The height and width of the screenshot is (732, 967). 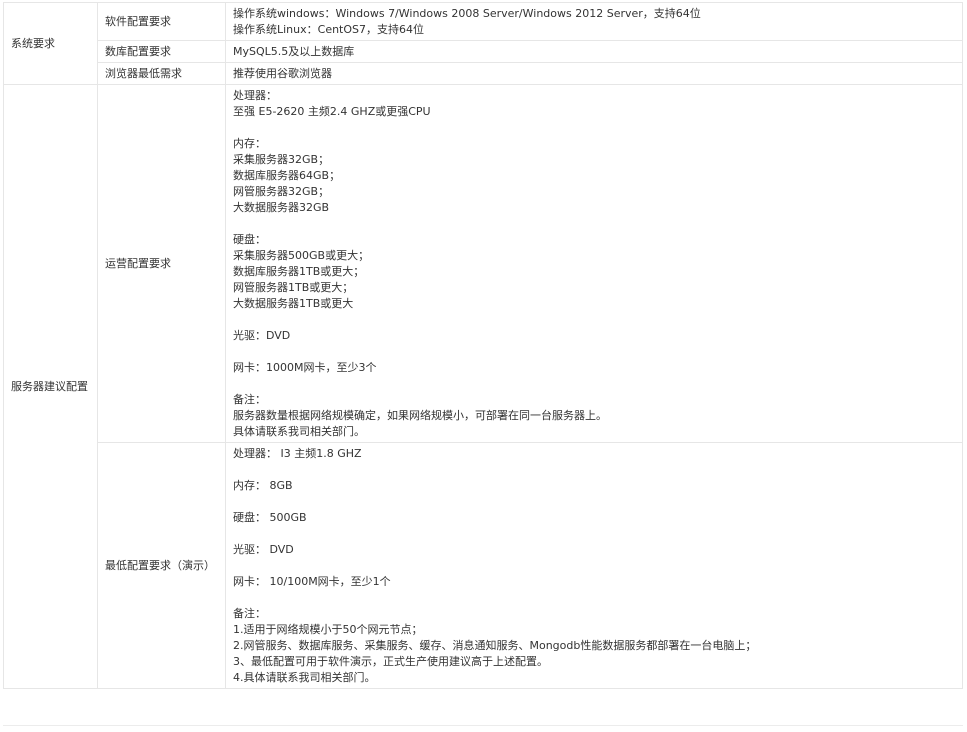 I want to click on value-line: 网卡：1000M网卡，至少3个, so click(x=305, y=367).